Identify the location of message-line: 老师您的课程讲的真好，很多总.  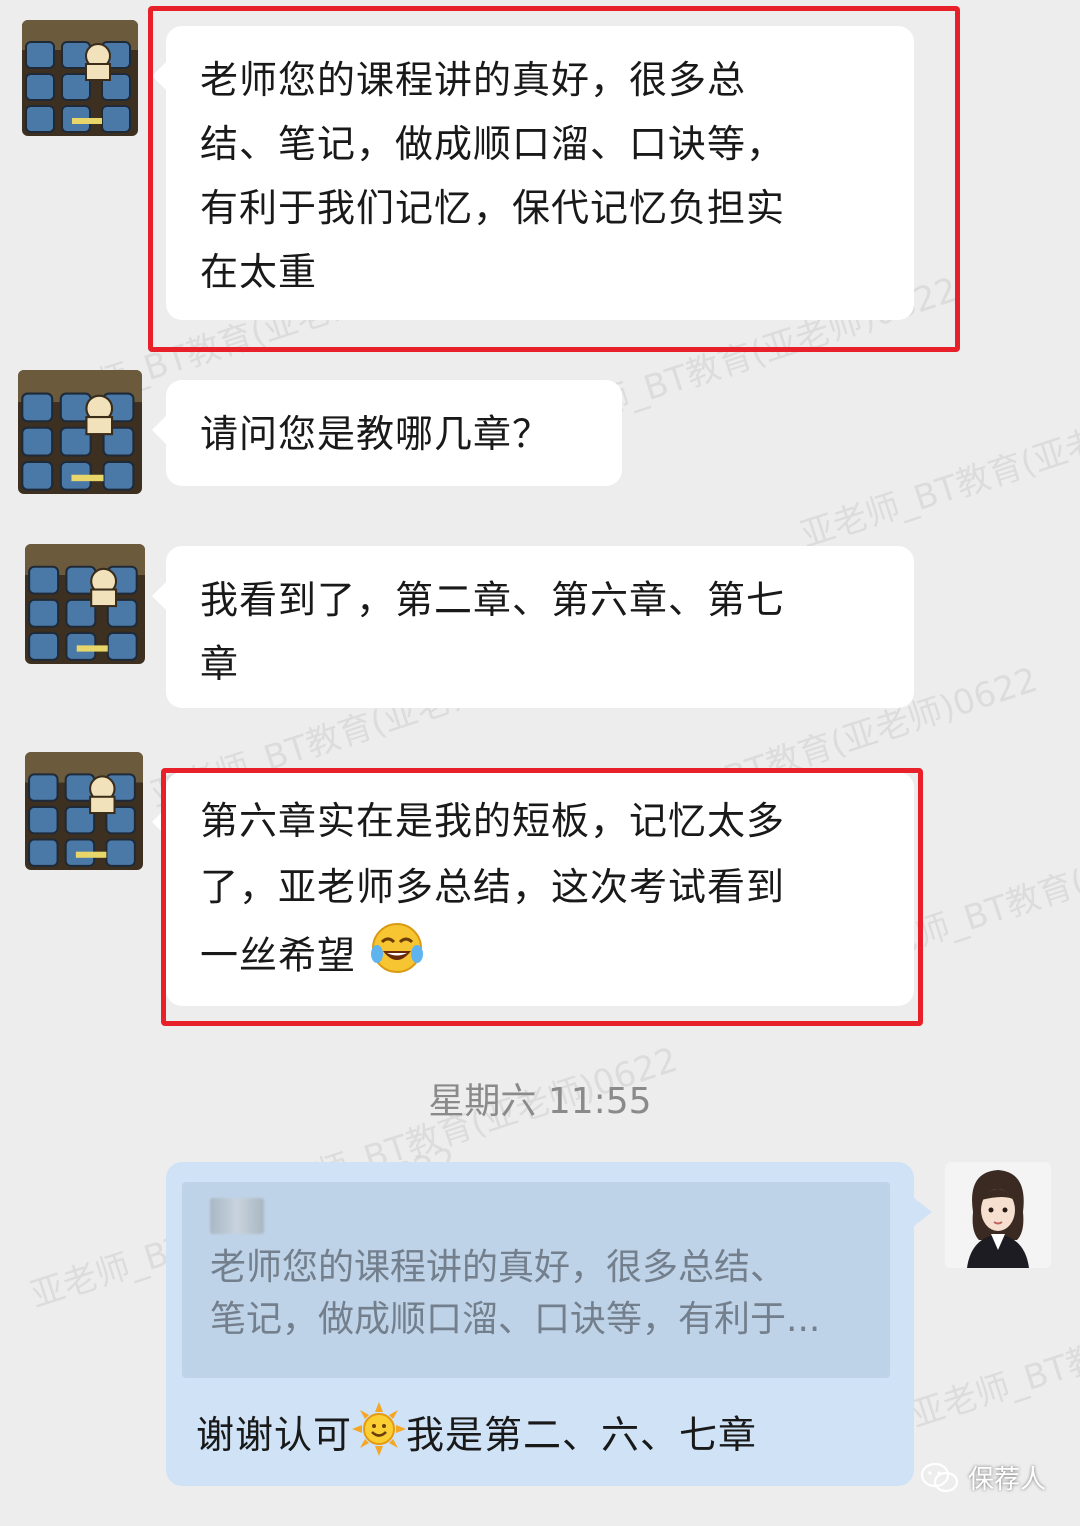
(473, 80).